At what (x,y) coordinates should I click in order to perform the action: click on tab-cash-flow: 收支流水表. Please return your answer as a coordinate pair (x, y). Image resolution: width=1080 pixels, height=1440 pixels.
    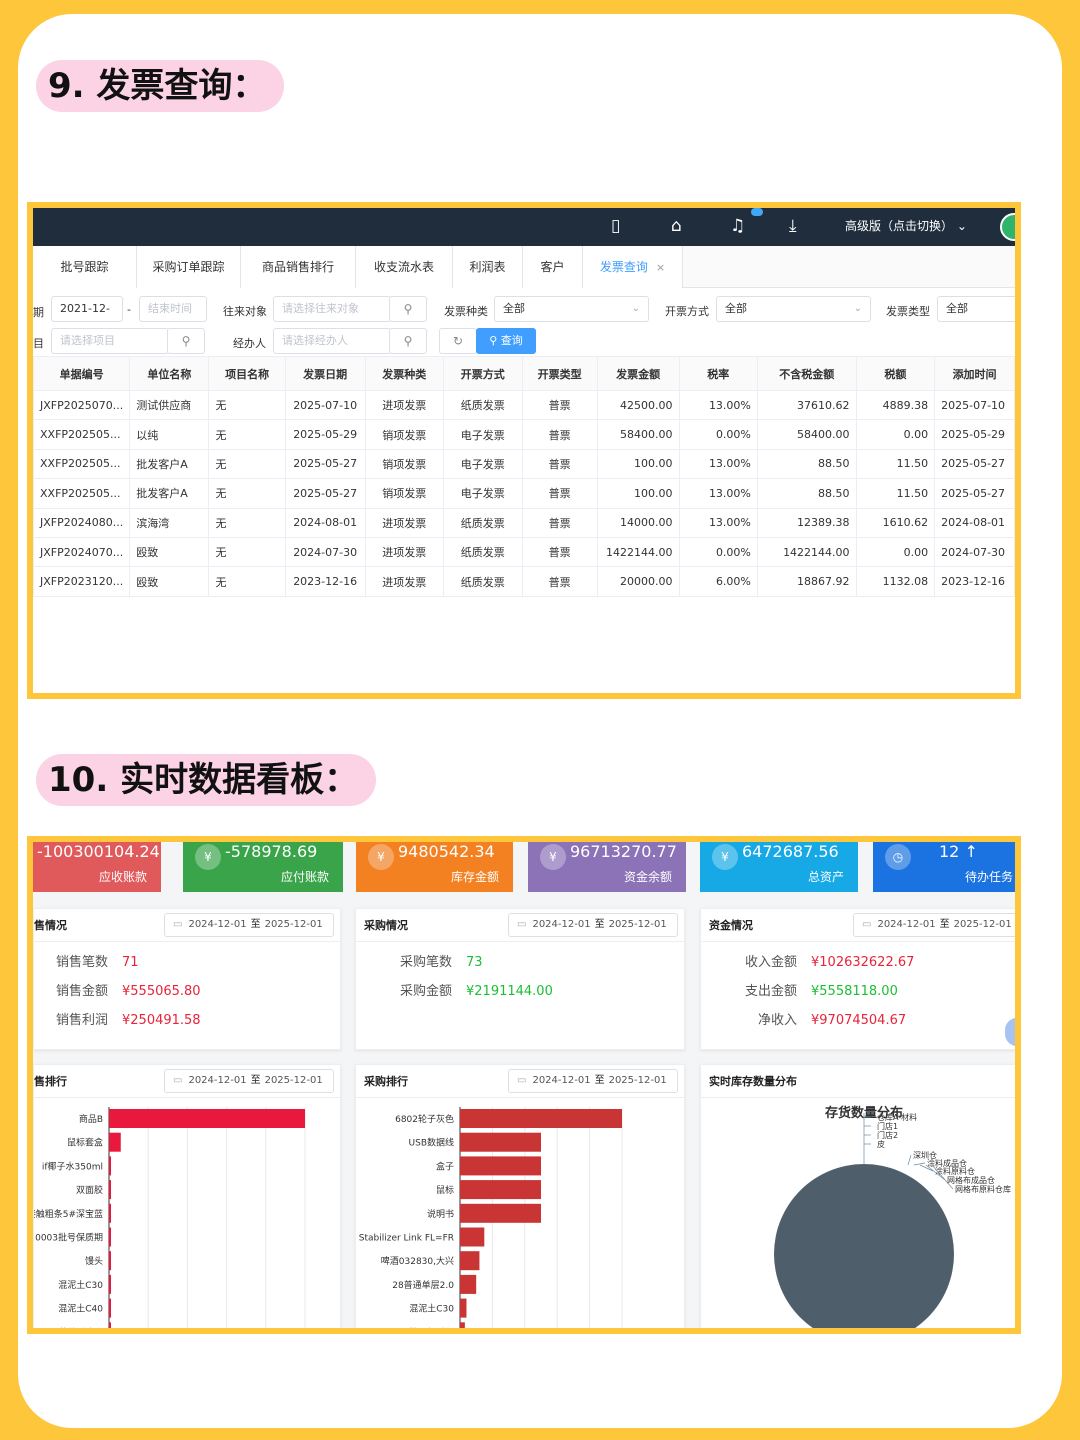
    Looking at the image, I should click on (404, 267).